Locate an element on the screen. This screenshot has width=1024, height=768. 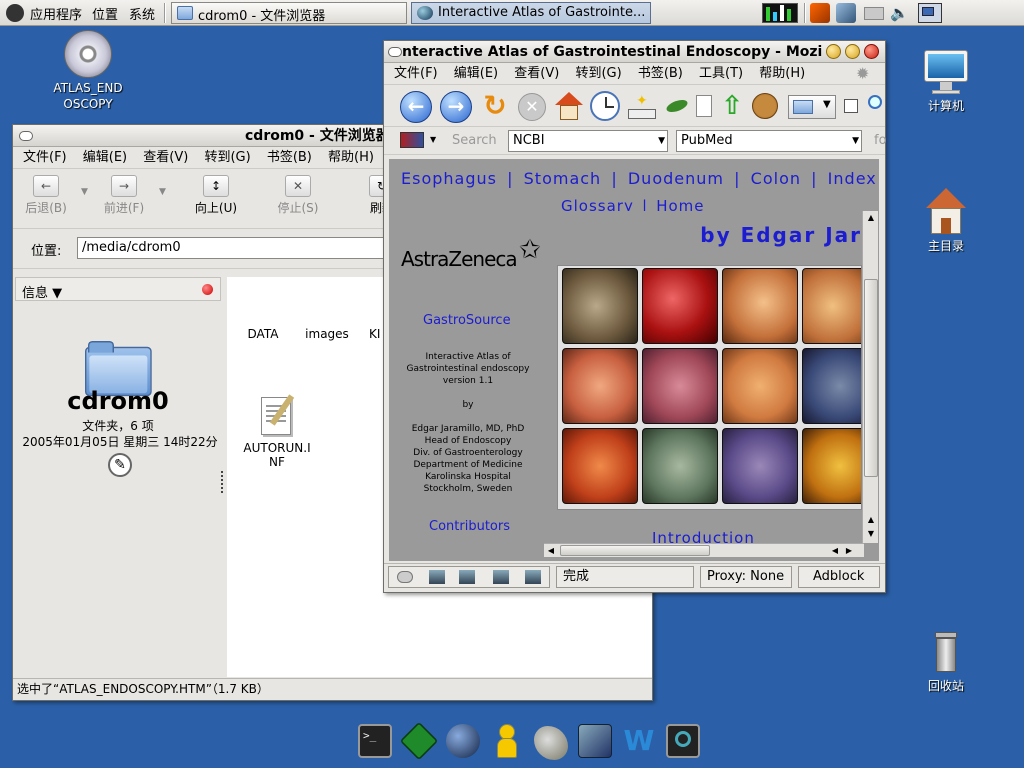
nav-link-glossary: Glossary is located at coordinates (597, 204).